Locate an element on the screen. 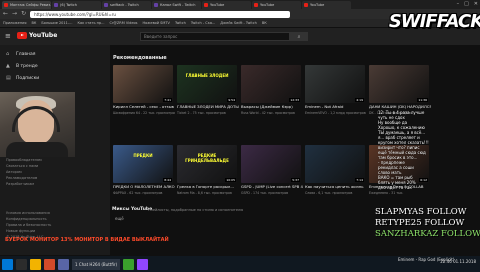 Image resolution: width=480 pixels, height=272 pixels. search-input: Введите запрос is located at coordinates (215, 36).